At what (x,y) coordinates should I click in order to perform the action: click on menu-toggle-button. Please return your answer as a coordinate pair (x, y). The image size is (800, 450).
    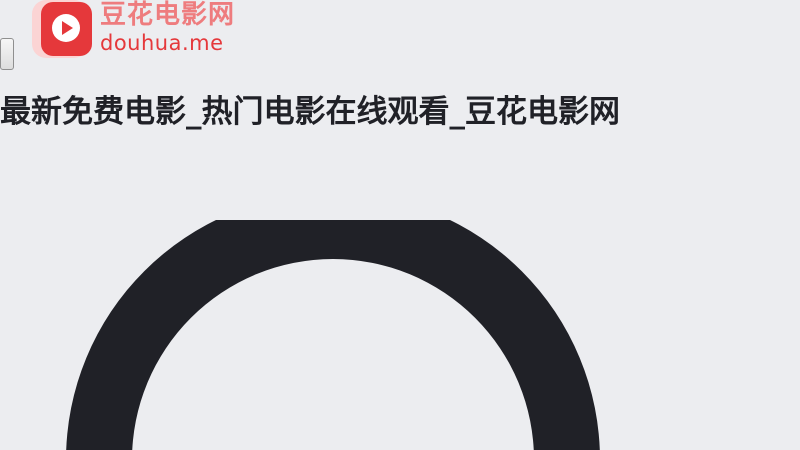
    Looking at the image, I should click on (7, 54).